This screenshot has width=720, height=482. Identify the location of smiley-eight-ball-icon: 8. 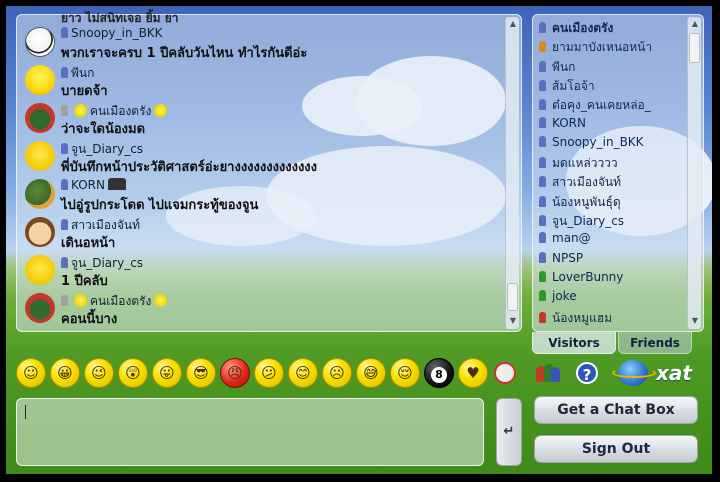
(439, 373).